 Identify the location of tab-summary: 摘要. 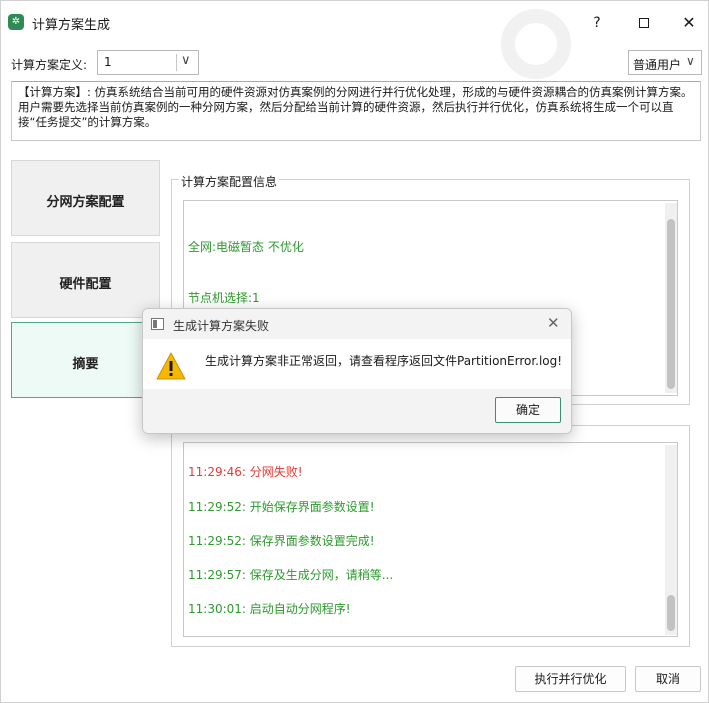
(85, 360).